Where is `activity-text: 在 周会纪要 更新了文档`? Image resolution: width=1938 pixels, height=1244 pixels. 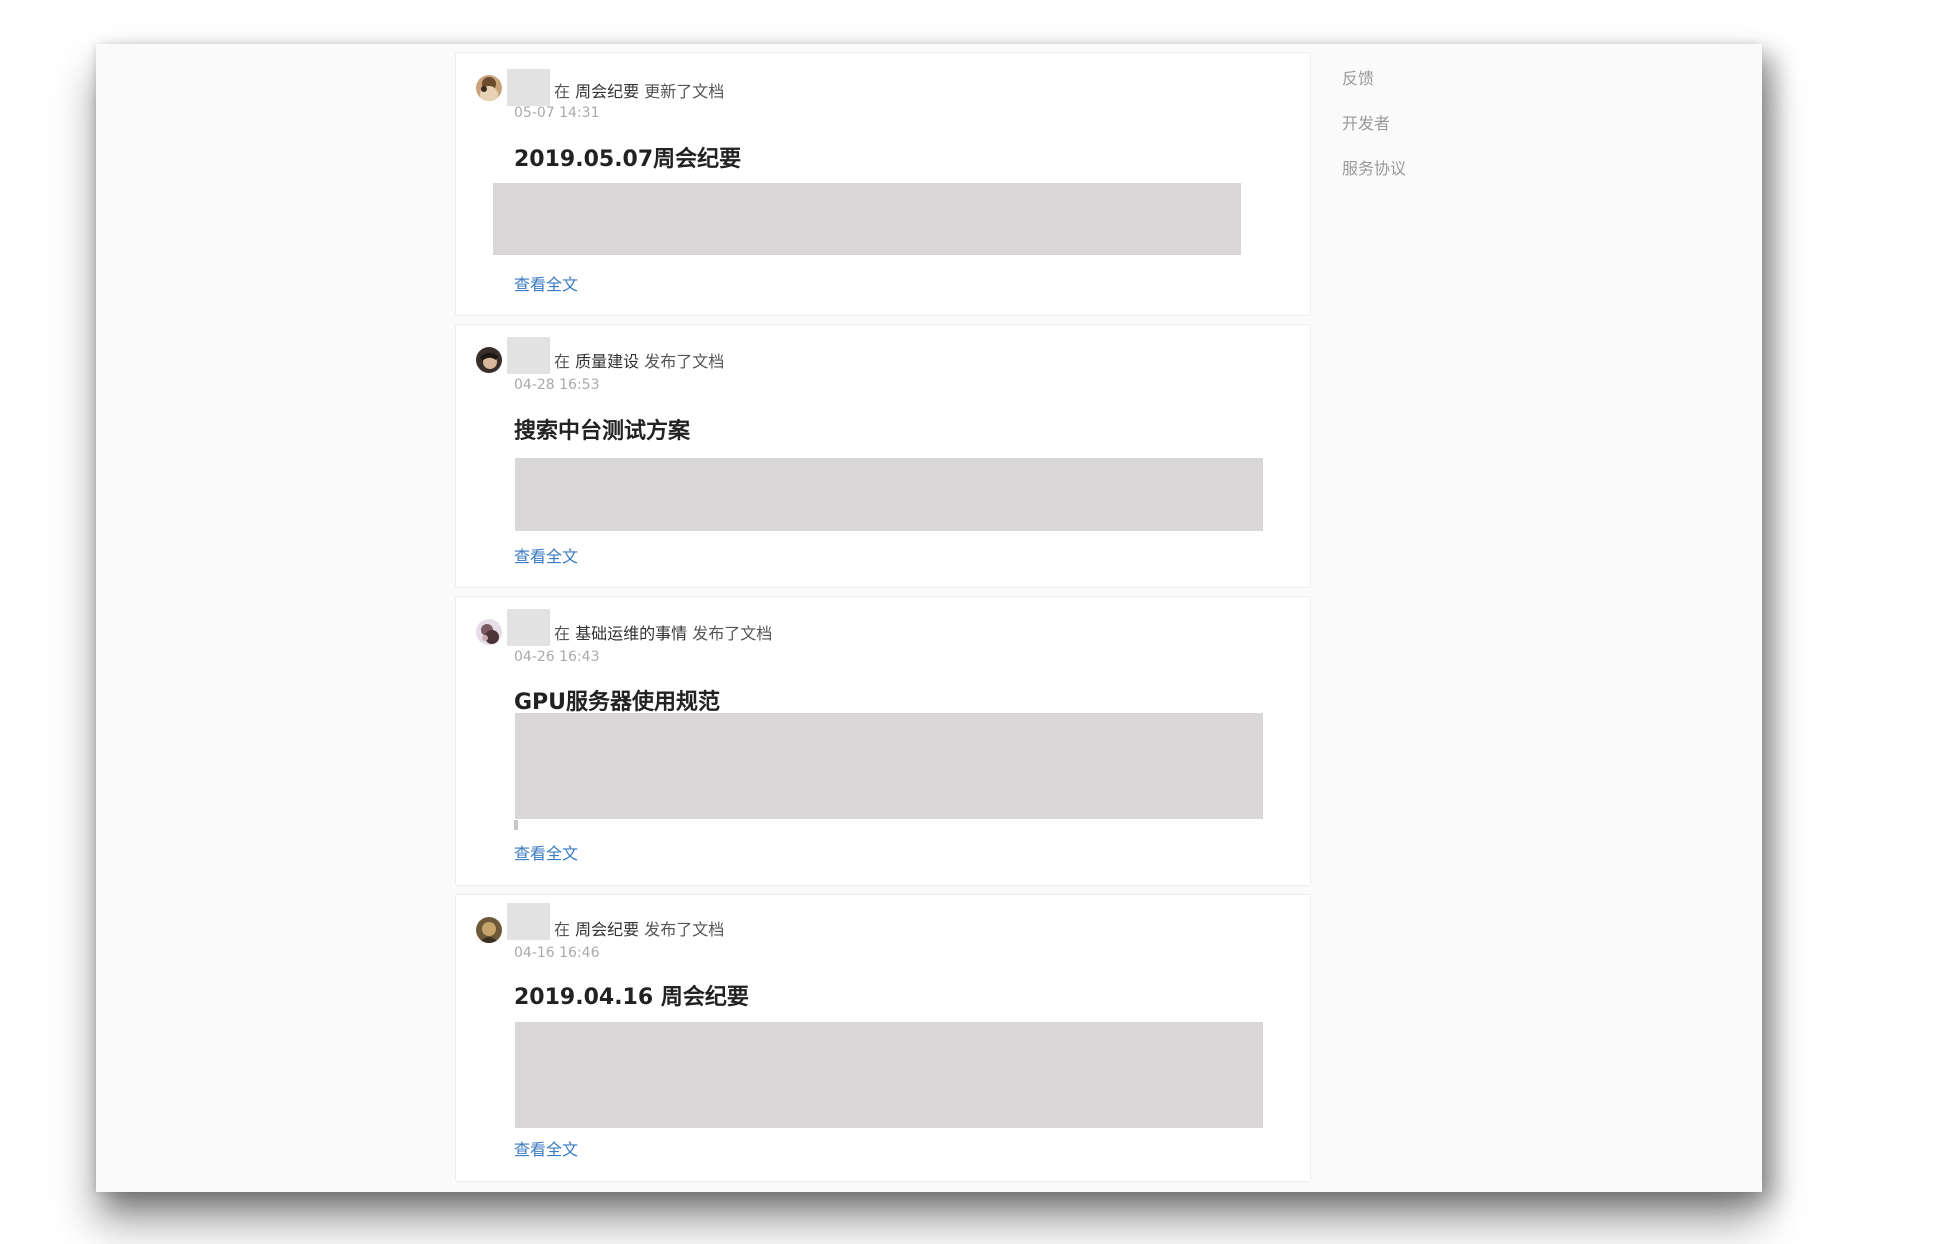 activity-text: 在 周会纪要 更新了文档 is located at coordinates (639, 90).